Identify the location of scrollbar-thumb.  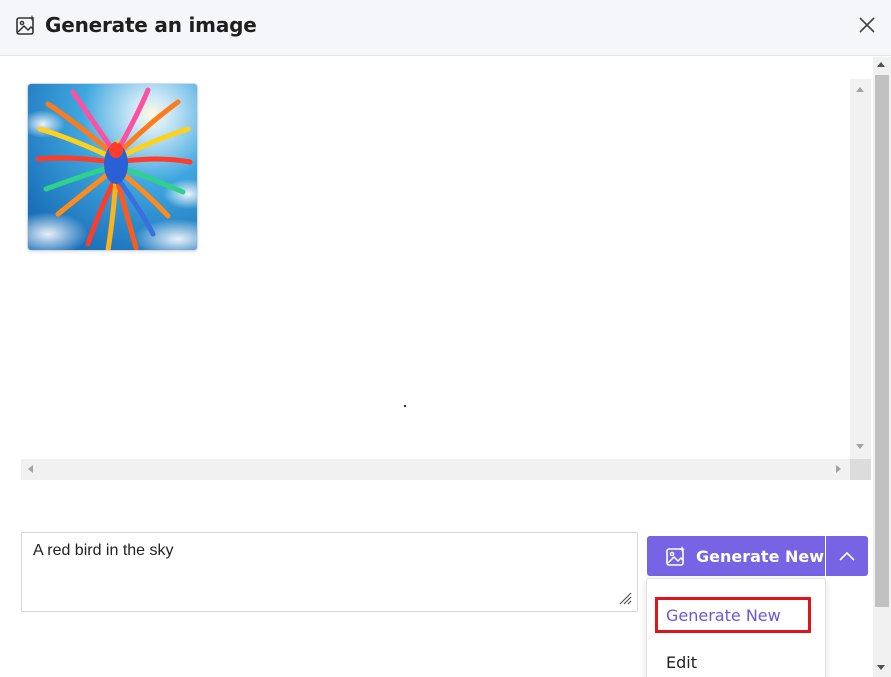
(882, 341).